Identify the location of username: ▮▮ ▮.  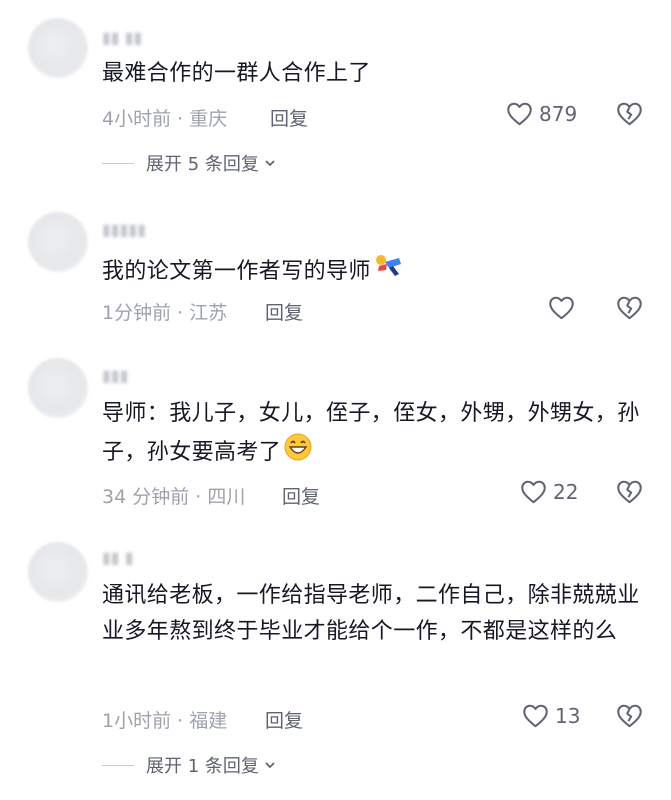
(118, 557).